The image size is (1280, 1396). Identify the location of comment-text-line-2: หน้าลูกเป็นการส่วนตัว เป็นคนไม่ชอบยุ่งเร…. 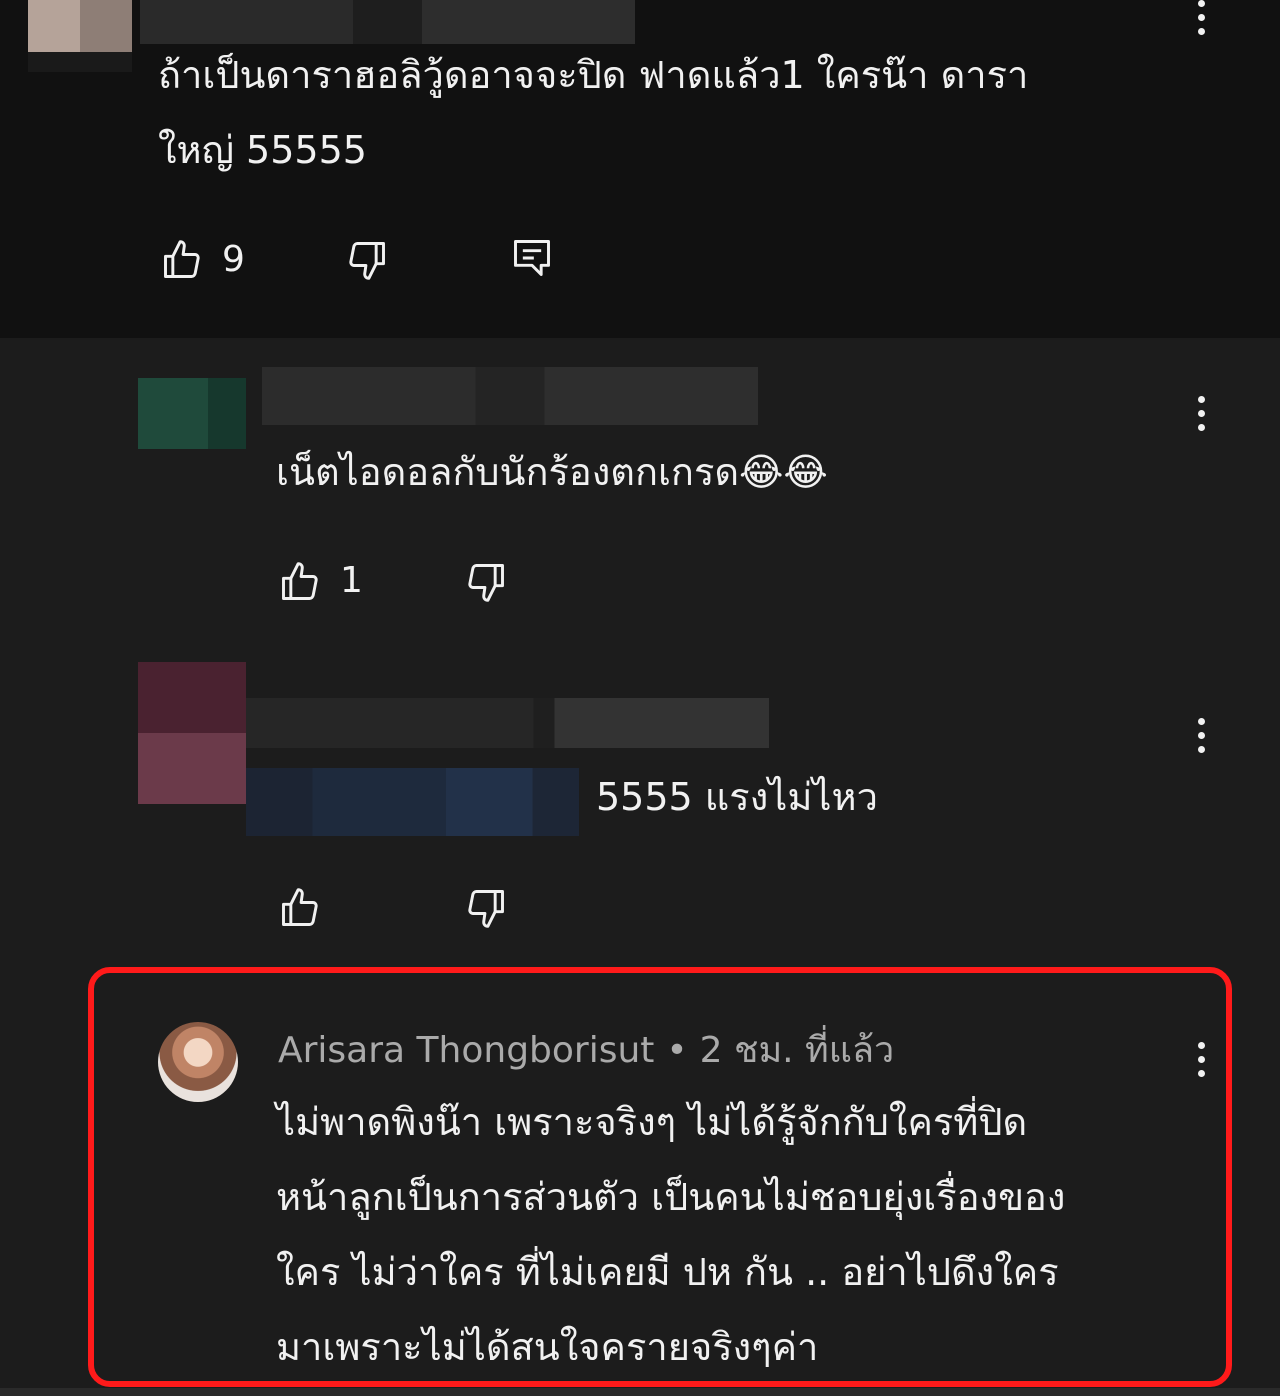
(671, 1197).